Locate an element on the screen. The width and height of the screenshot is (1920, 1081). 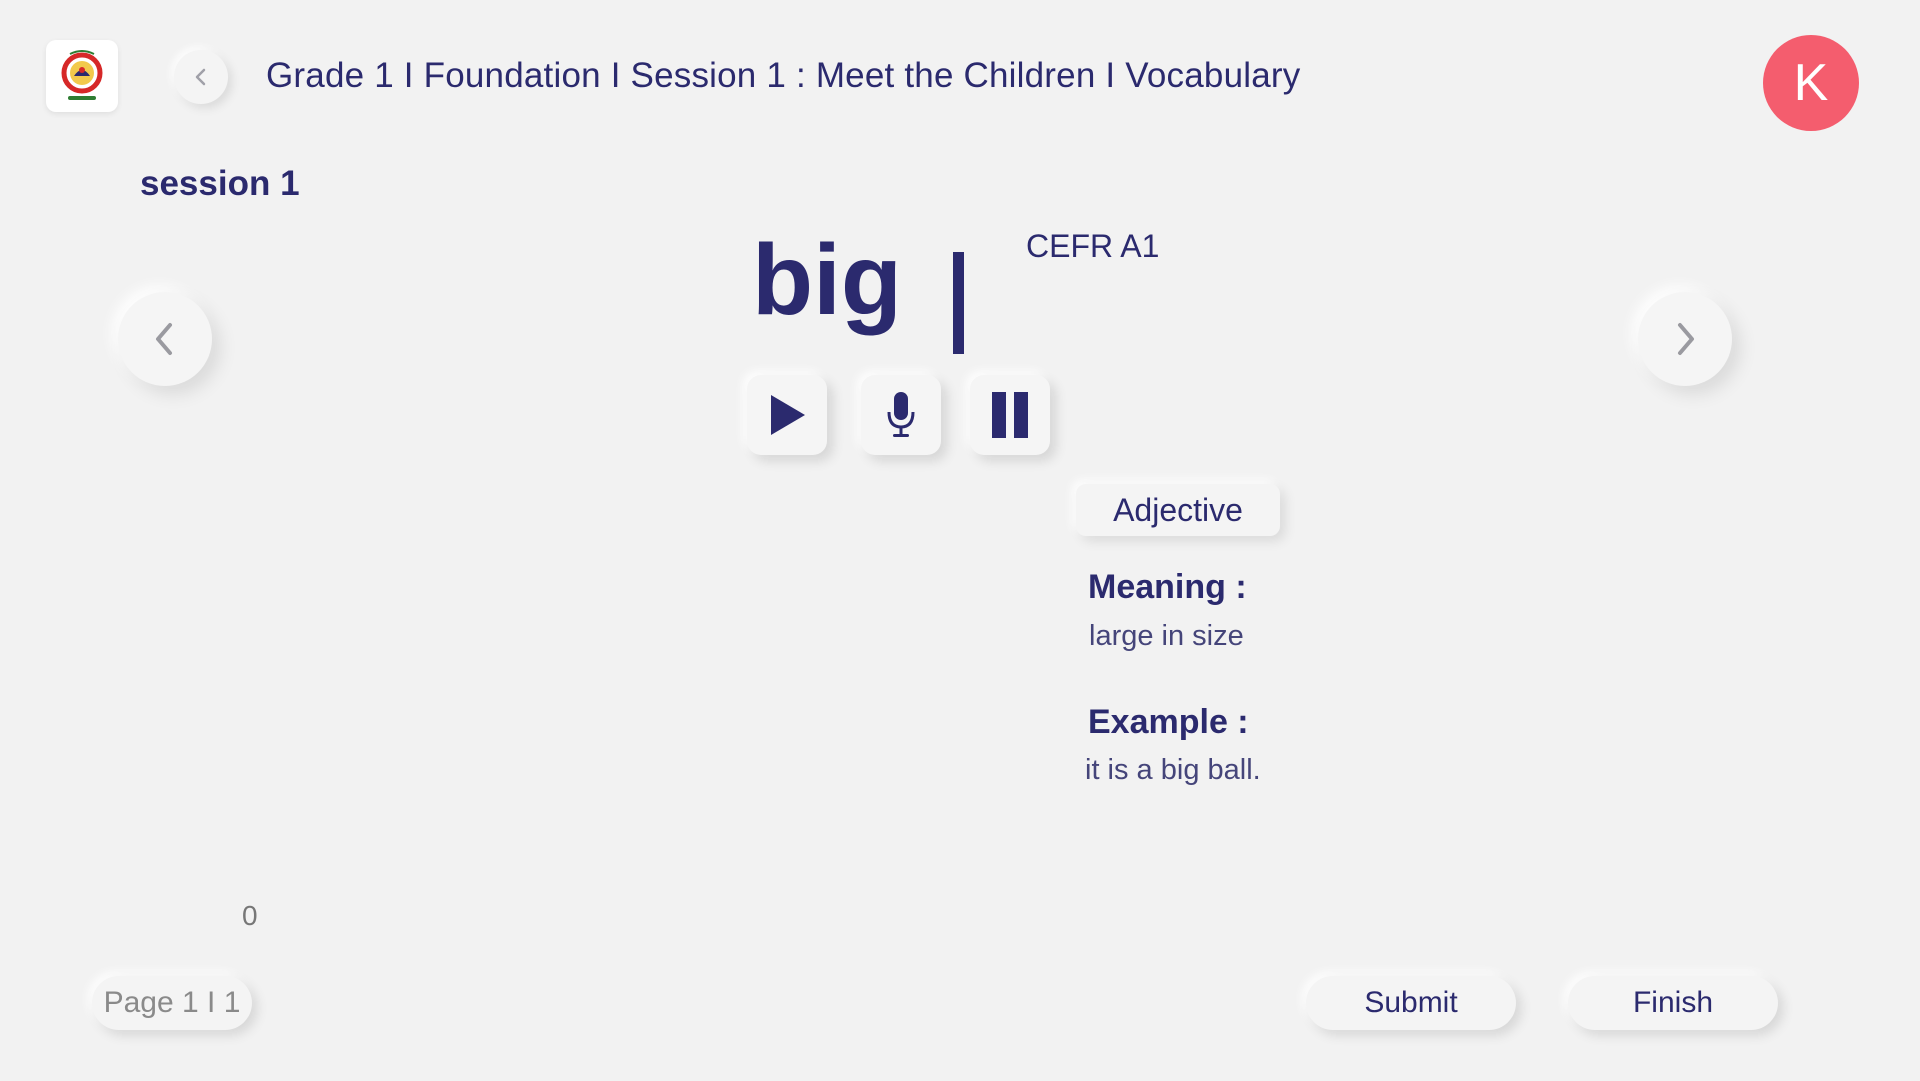
microphone-icon is located at coordinates (901, 414).